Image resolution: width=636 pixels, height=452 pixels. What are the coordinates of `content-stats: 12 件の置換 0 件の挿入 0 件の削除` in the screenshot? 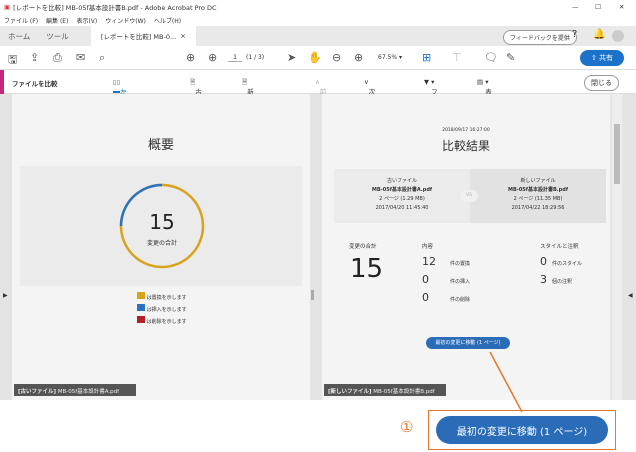 It's located at (446, 281).